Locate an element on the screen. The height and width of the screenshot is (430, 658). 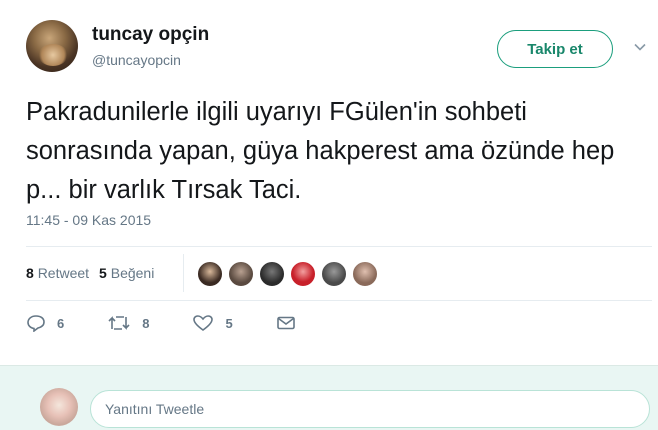
retweet-icon is located at coordinates (119, 323).